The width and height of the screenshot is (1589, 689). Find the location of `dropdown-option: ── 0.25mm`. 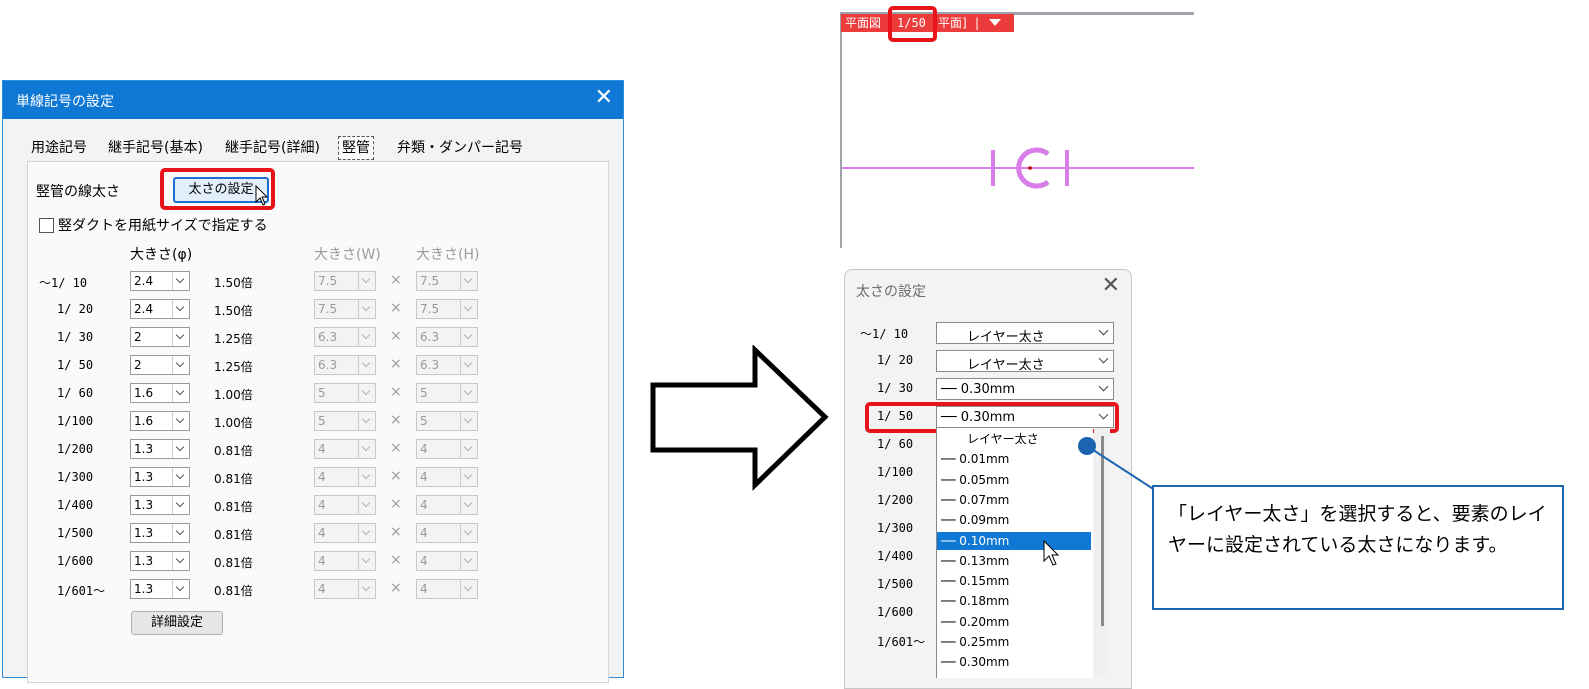

dropdown-option: ── 0.25mm is located at coordinates (1014, 642).